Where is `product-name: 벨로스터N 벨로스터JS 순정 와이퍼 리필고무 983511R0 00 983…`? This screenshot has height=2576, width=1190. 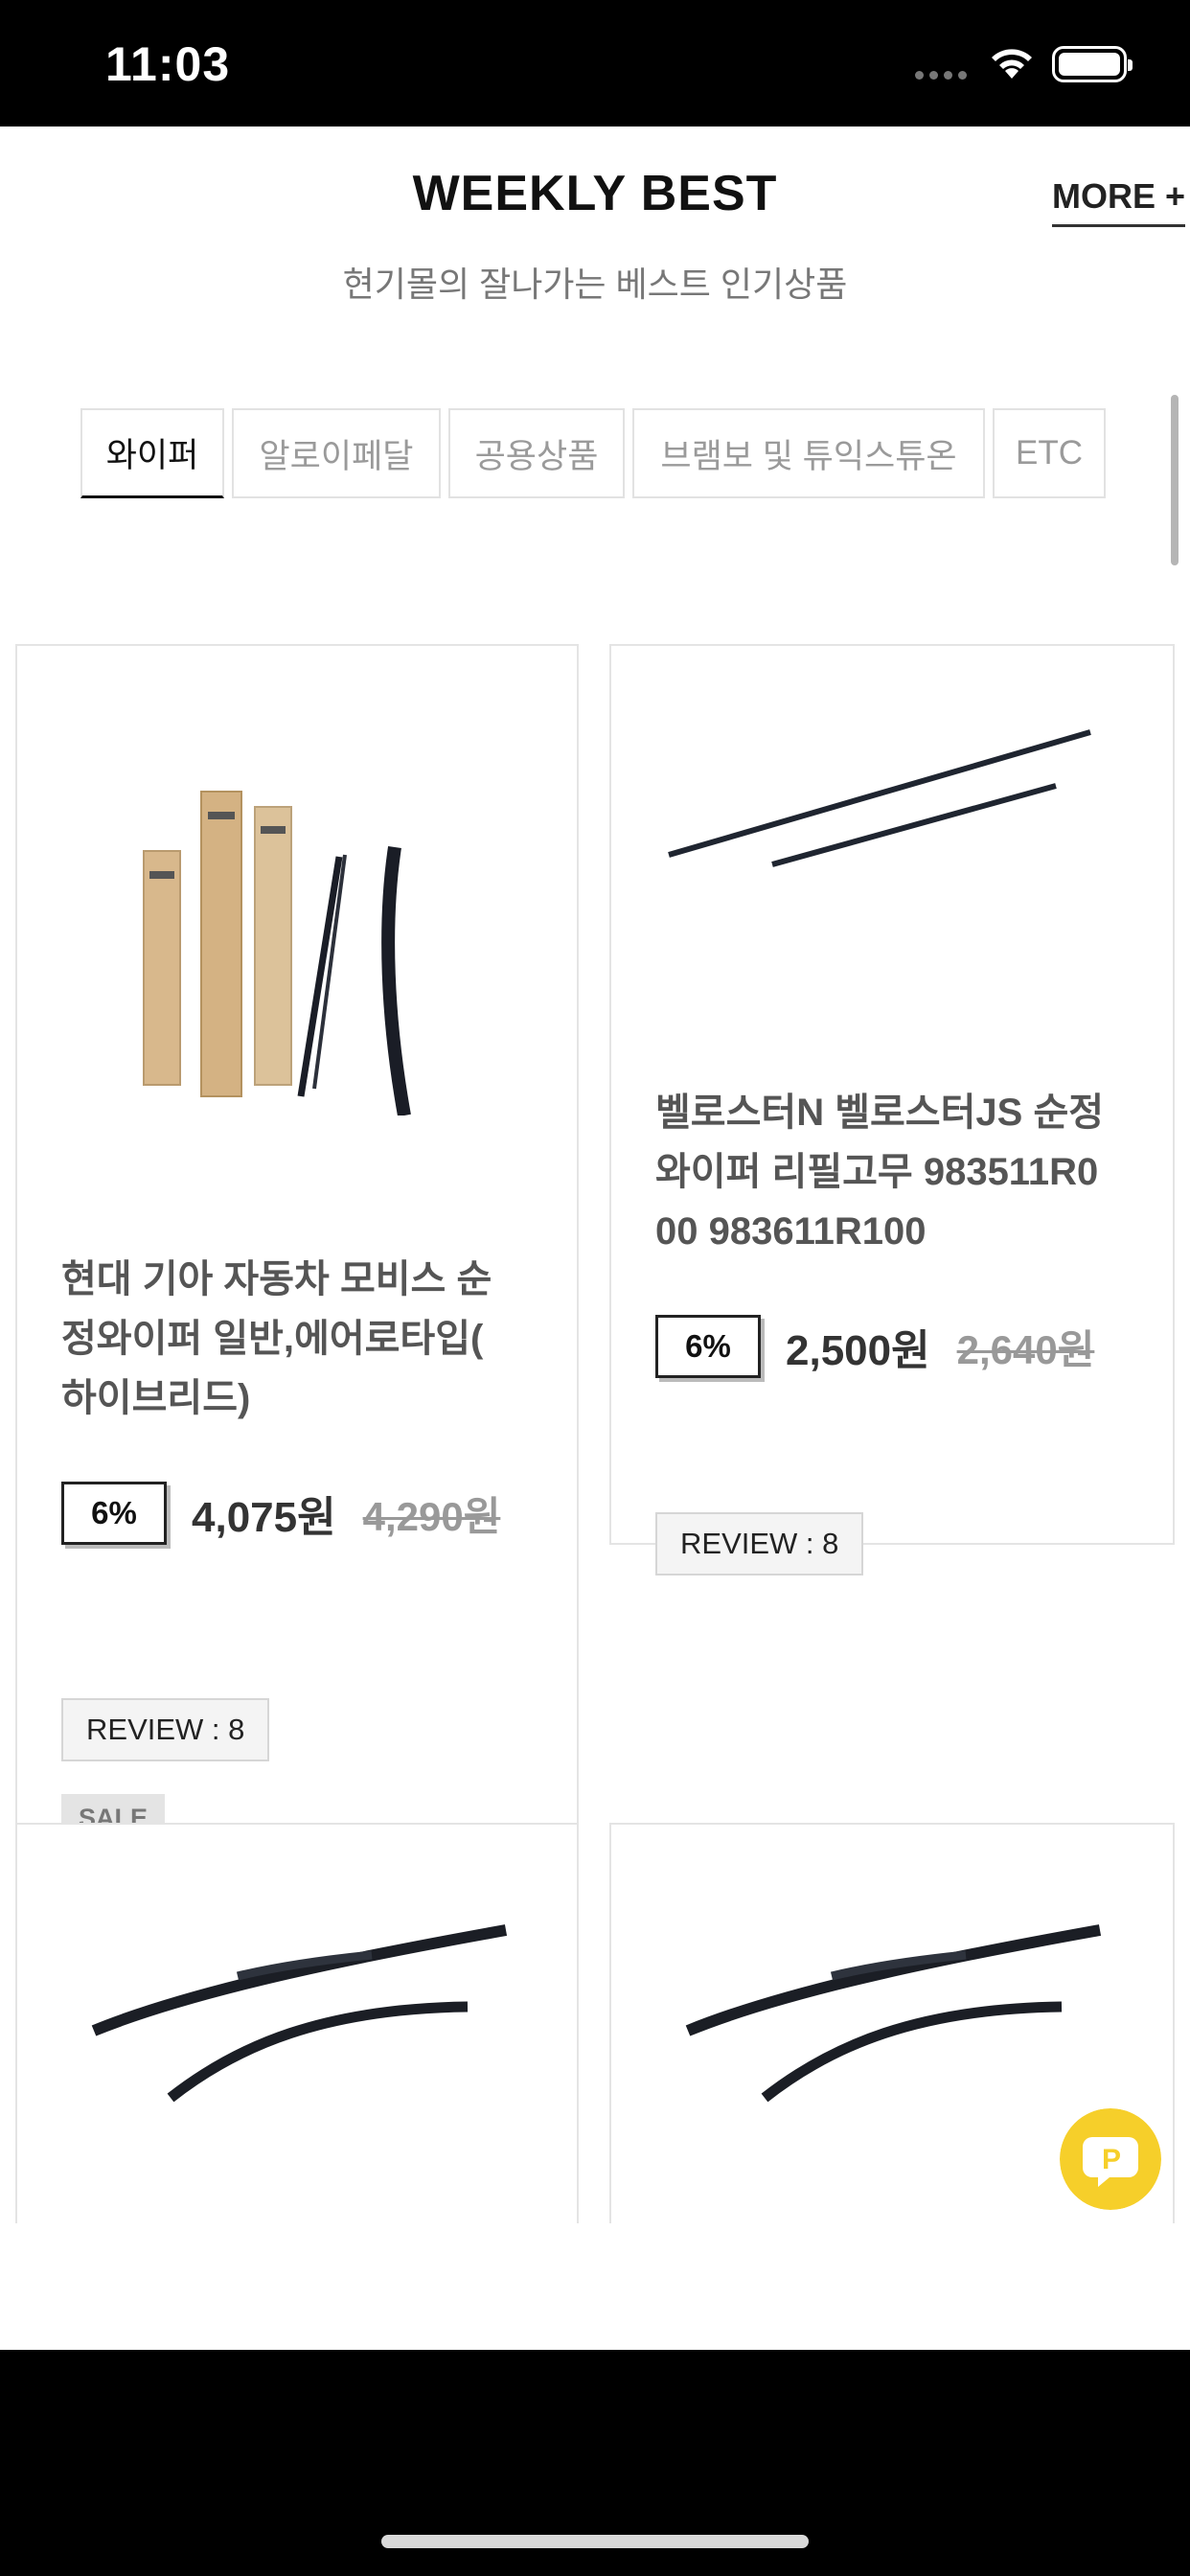
product-name: 벨로스터N 벨로스터JS 순정 와이퍼 리필고무 983511R0 00 983… is located at coordinates (880, 1172).